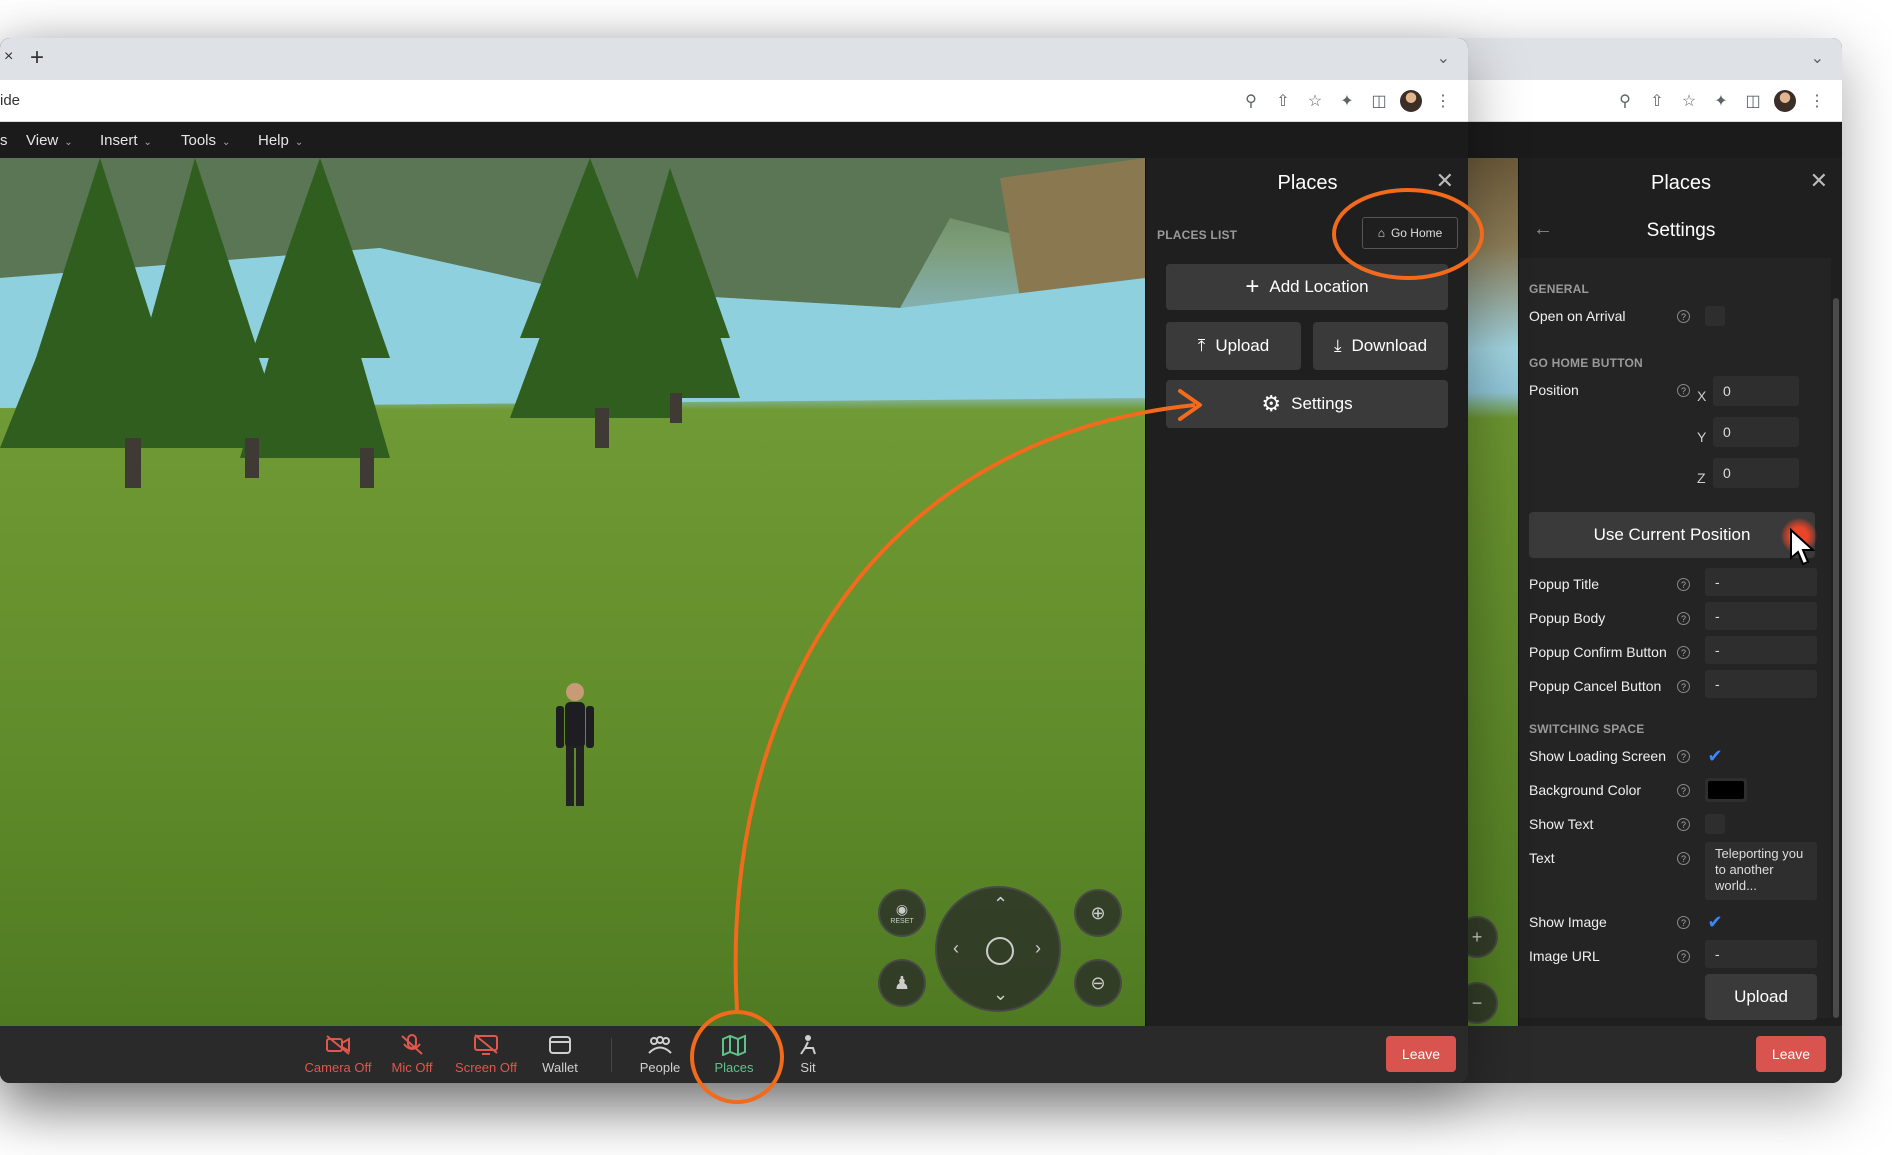 The image size is (1892, 1155). Describe the element at coordinates (1564, 956) in the screenshot. I see `image-url-label: Image URL` at that location.